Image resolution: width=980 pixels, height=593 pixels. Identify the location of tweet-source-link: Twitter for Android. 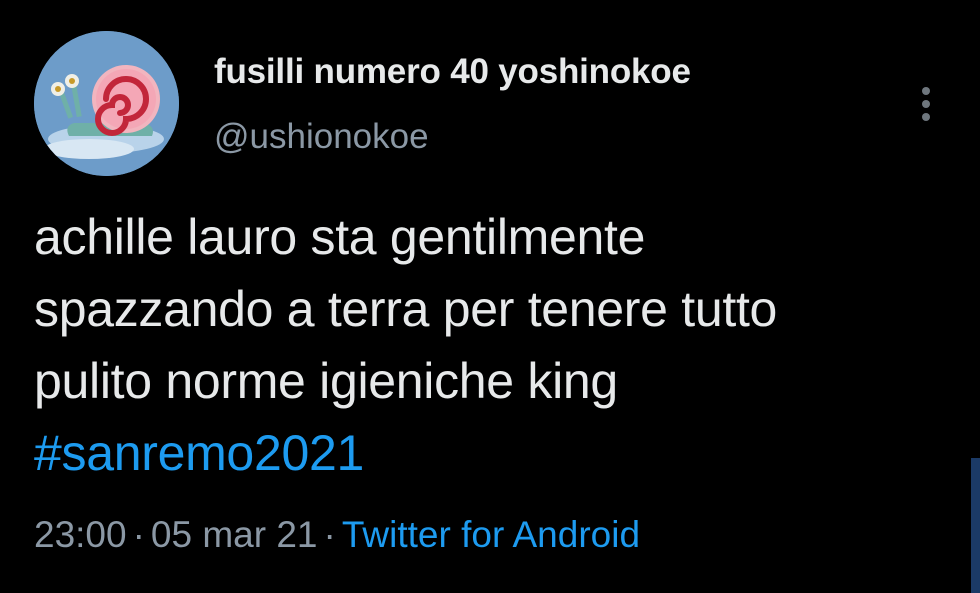
(491, 534).